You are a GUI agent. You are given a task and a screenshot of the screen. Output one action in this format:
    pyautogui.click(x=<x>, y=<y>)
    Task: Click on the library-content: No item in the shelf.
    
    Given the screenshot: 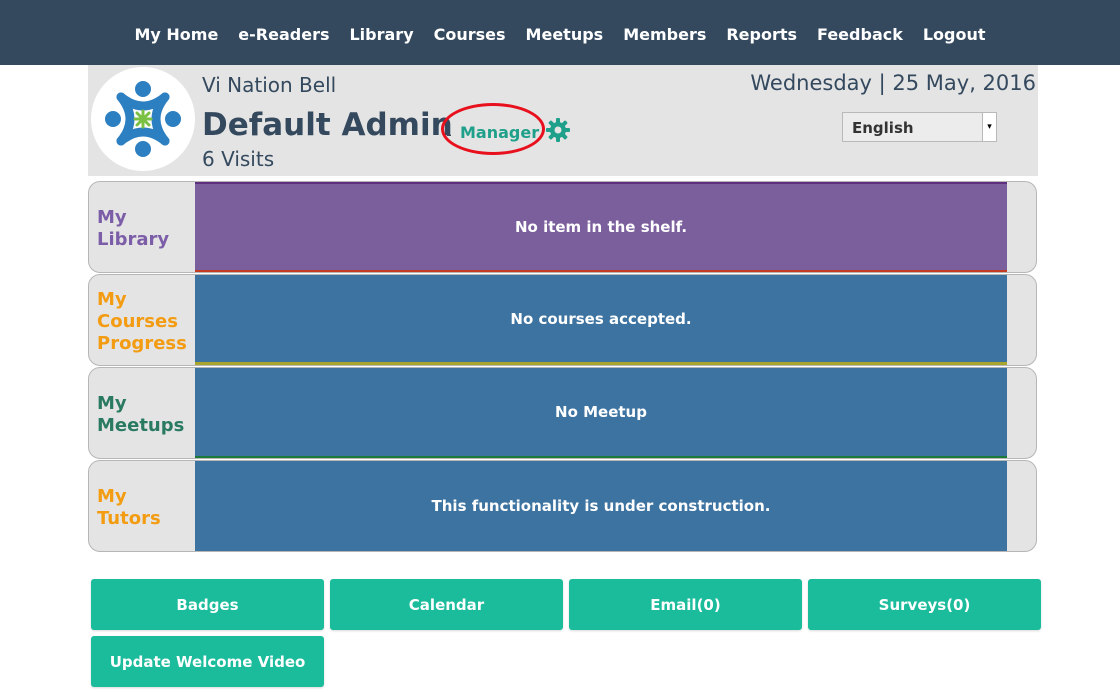 What is the action you would take?
    pyautogui.click(x=601, y=227)
    